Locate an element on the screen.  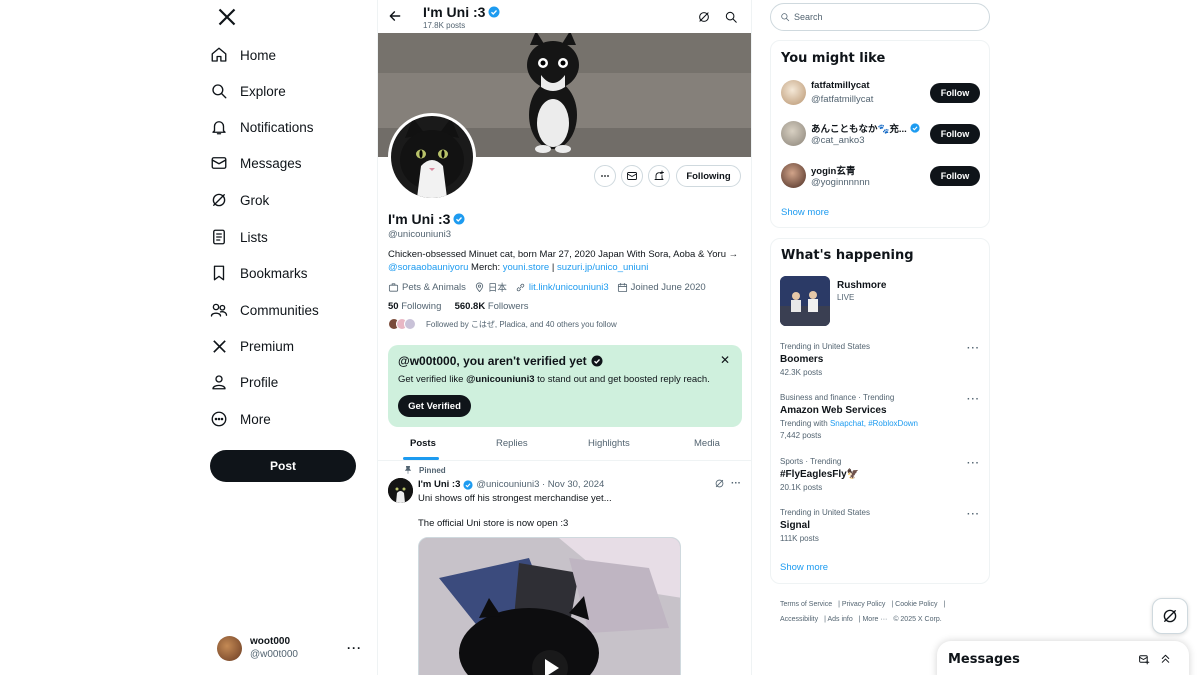
whats-happening-title: What's happening is located at coordinates (847, 255).